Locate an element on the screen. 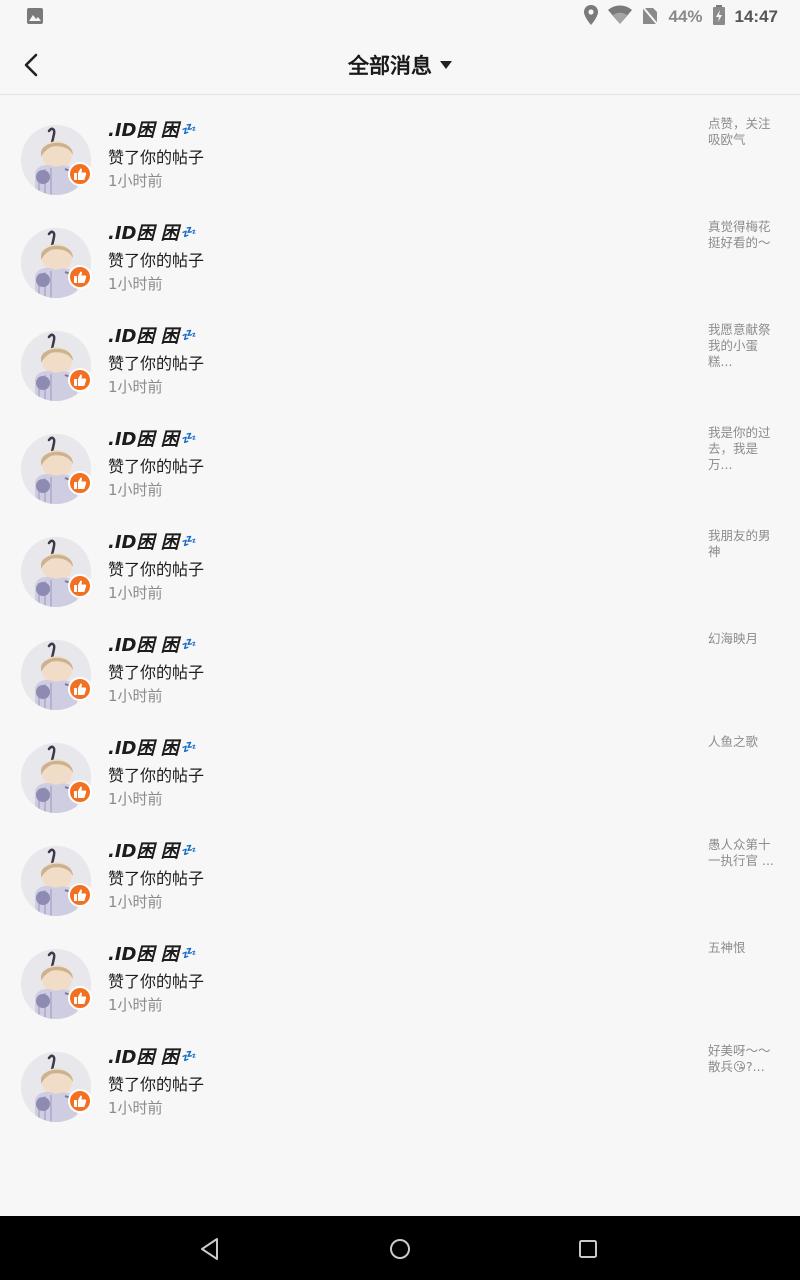  post-preview: 我朋友的男神 is located at coordinates (744, 544).